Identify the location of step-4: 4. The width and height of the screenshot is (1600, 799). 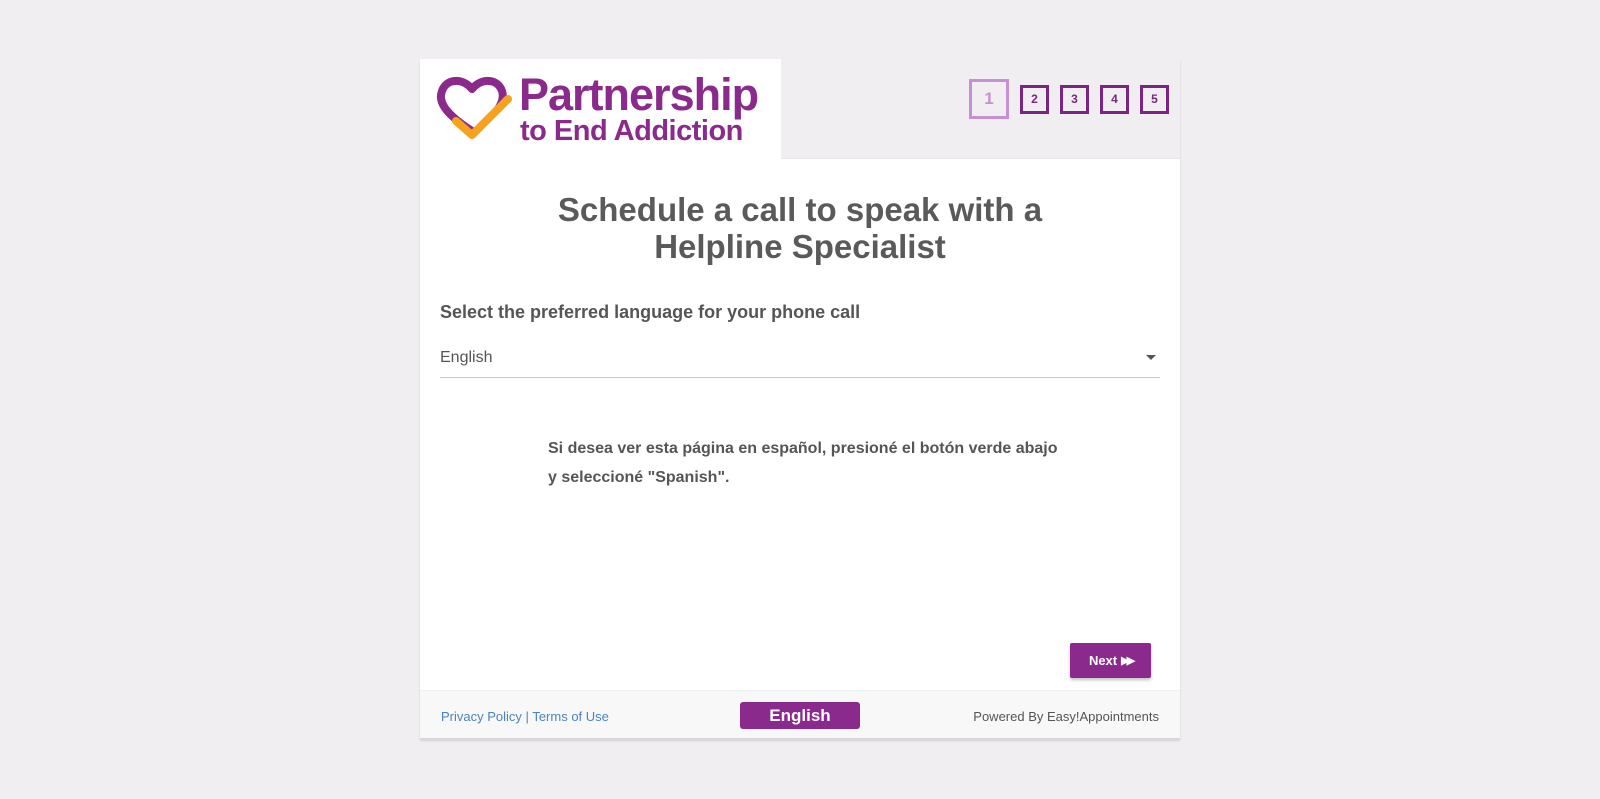
(1114, 99).